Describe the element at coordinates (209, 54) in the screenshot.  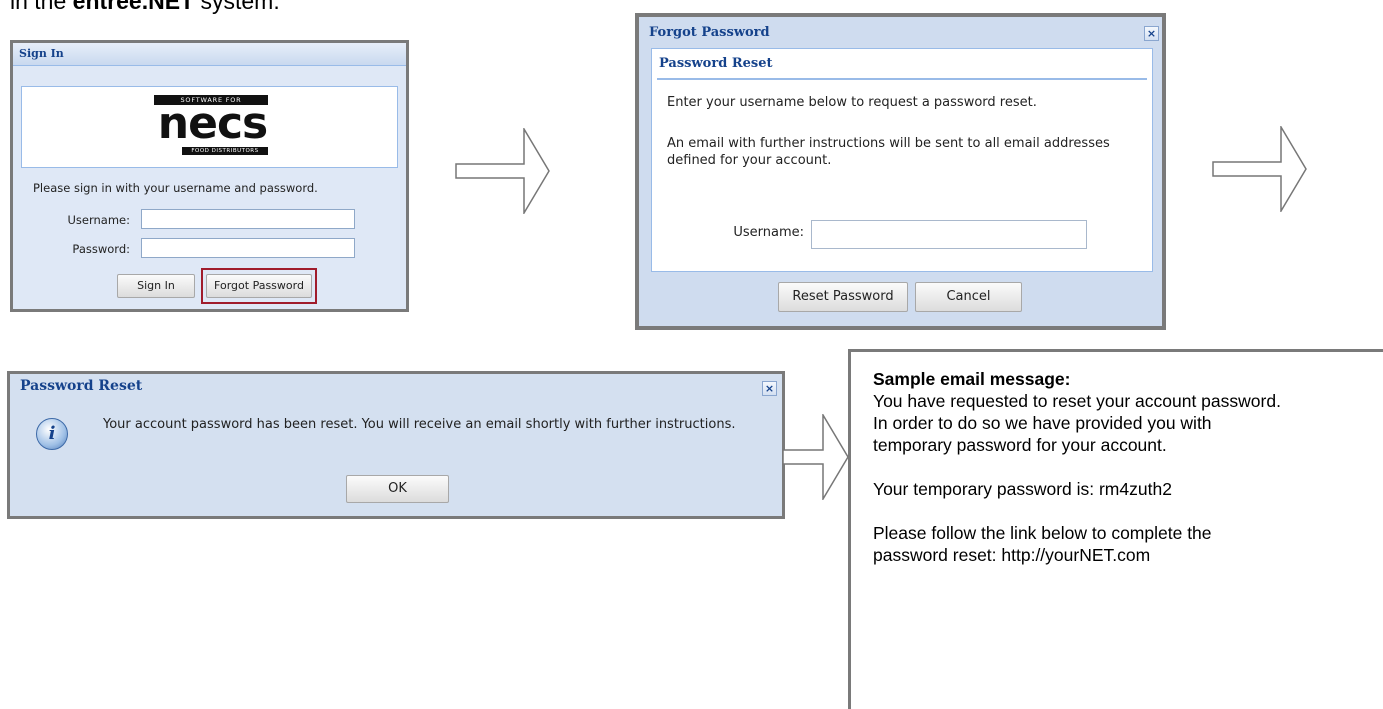
I see `signin-header: Sign In` at that location.